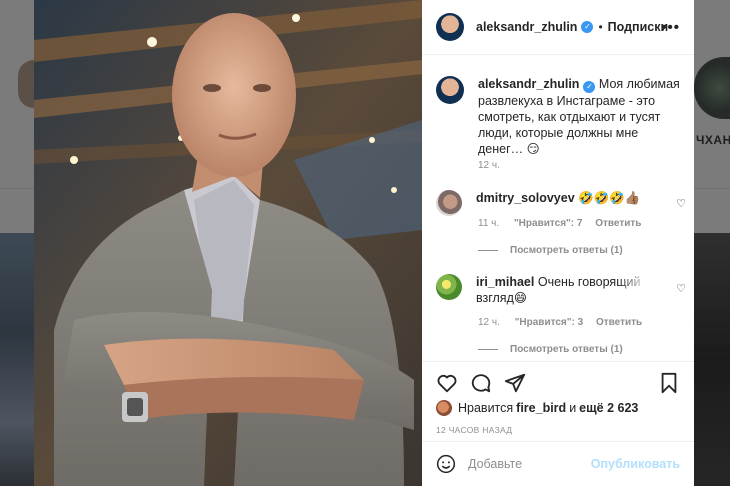 This screenshot has height=486, width=730. What do you see at coordinates (609, 198) in the screenshot?
I see `comment-text: 🤣🤣🤣👍🏽` at bounding box center [609, 198].